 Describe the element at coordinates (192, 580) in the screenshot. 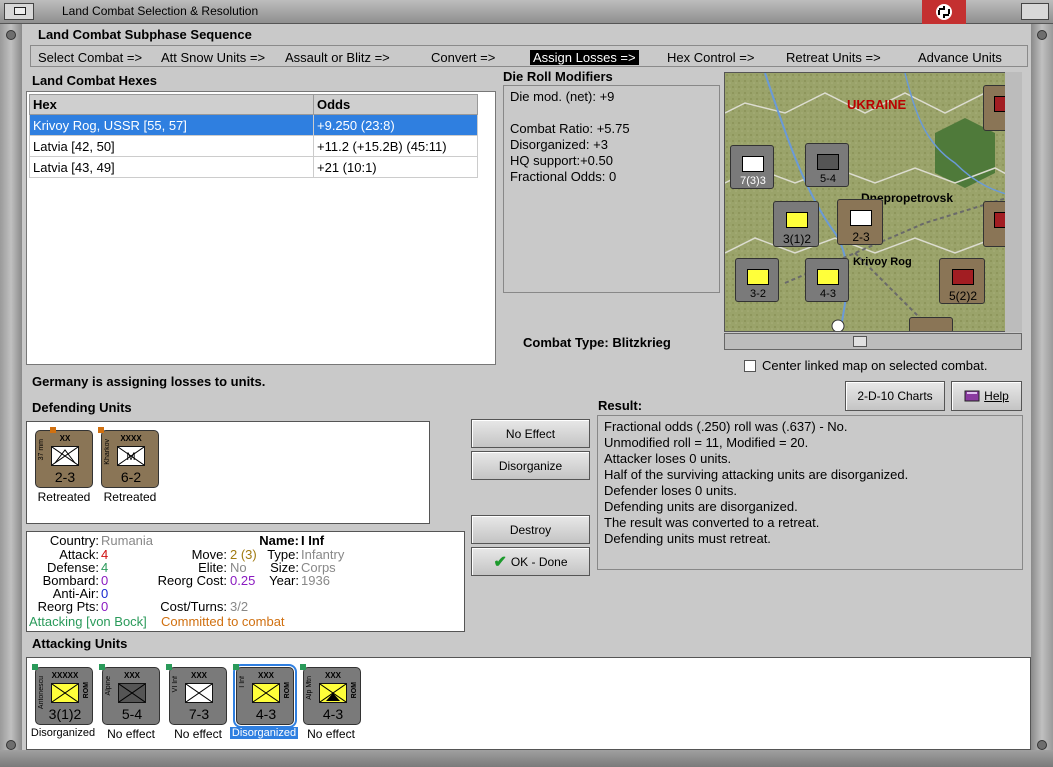

I see `reorg-cost-label: Reorg Cost:` at that location.